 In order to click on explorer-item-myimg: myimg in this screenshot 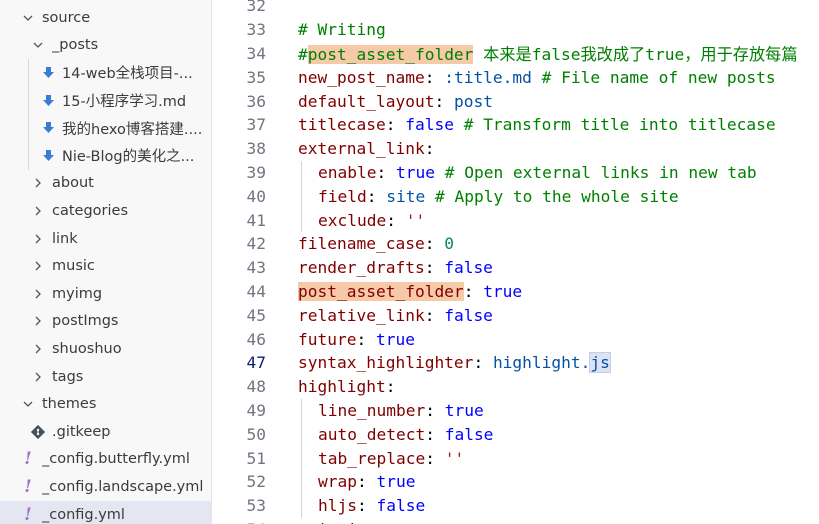, I will do `click(105, 294)`.